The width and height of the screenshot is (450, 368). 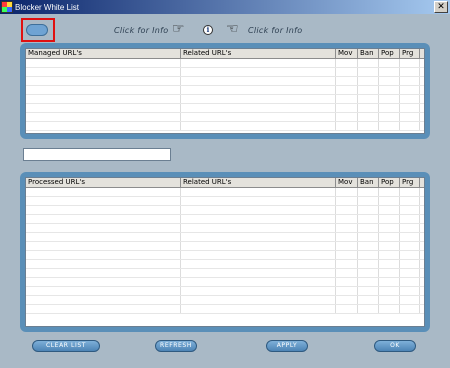 What do you see at coordinates (176, 346) in the screenshot?
I see `refresh-button: REFRESH` at bounding box center [176, 346].